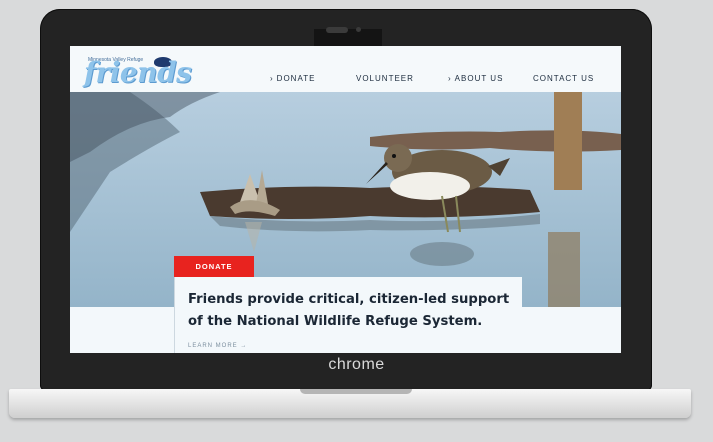  I want to click on camera-sensor, so click(337, 30).